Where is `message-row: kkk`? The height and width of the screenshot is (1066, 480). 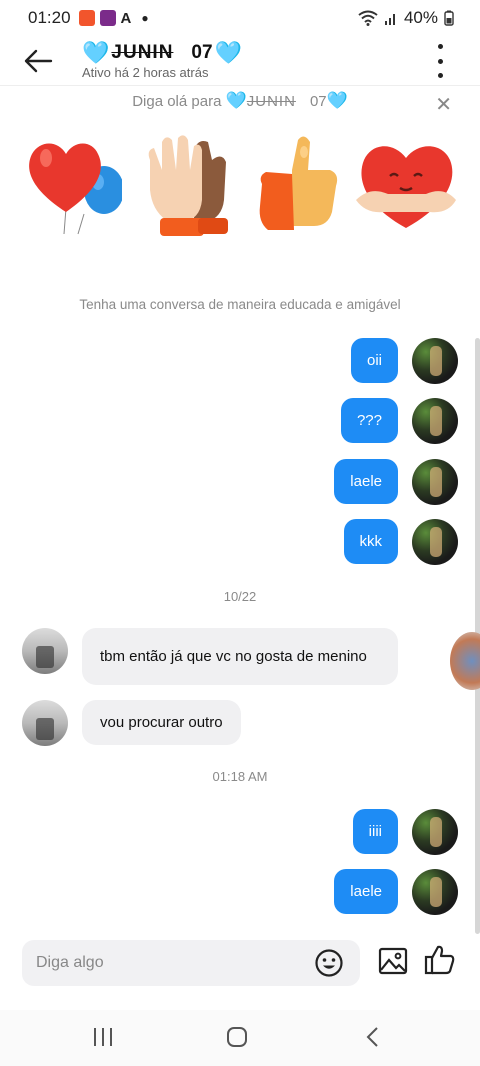
message-row: kkk is located at coordinates (370, 541).